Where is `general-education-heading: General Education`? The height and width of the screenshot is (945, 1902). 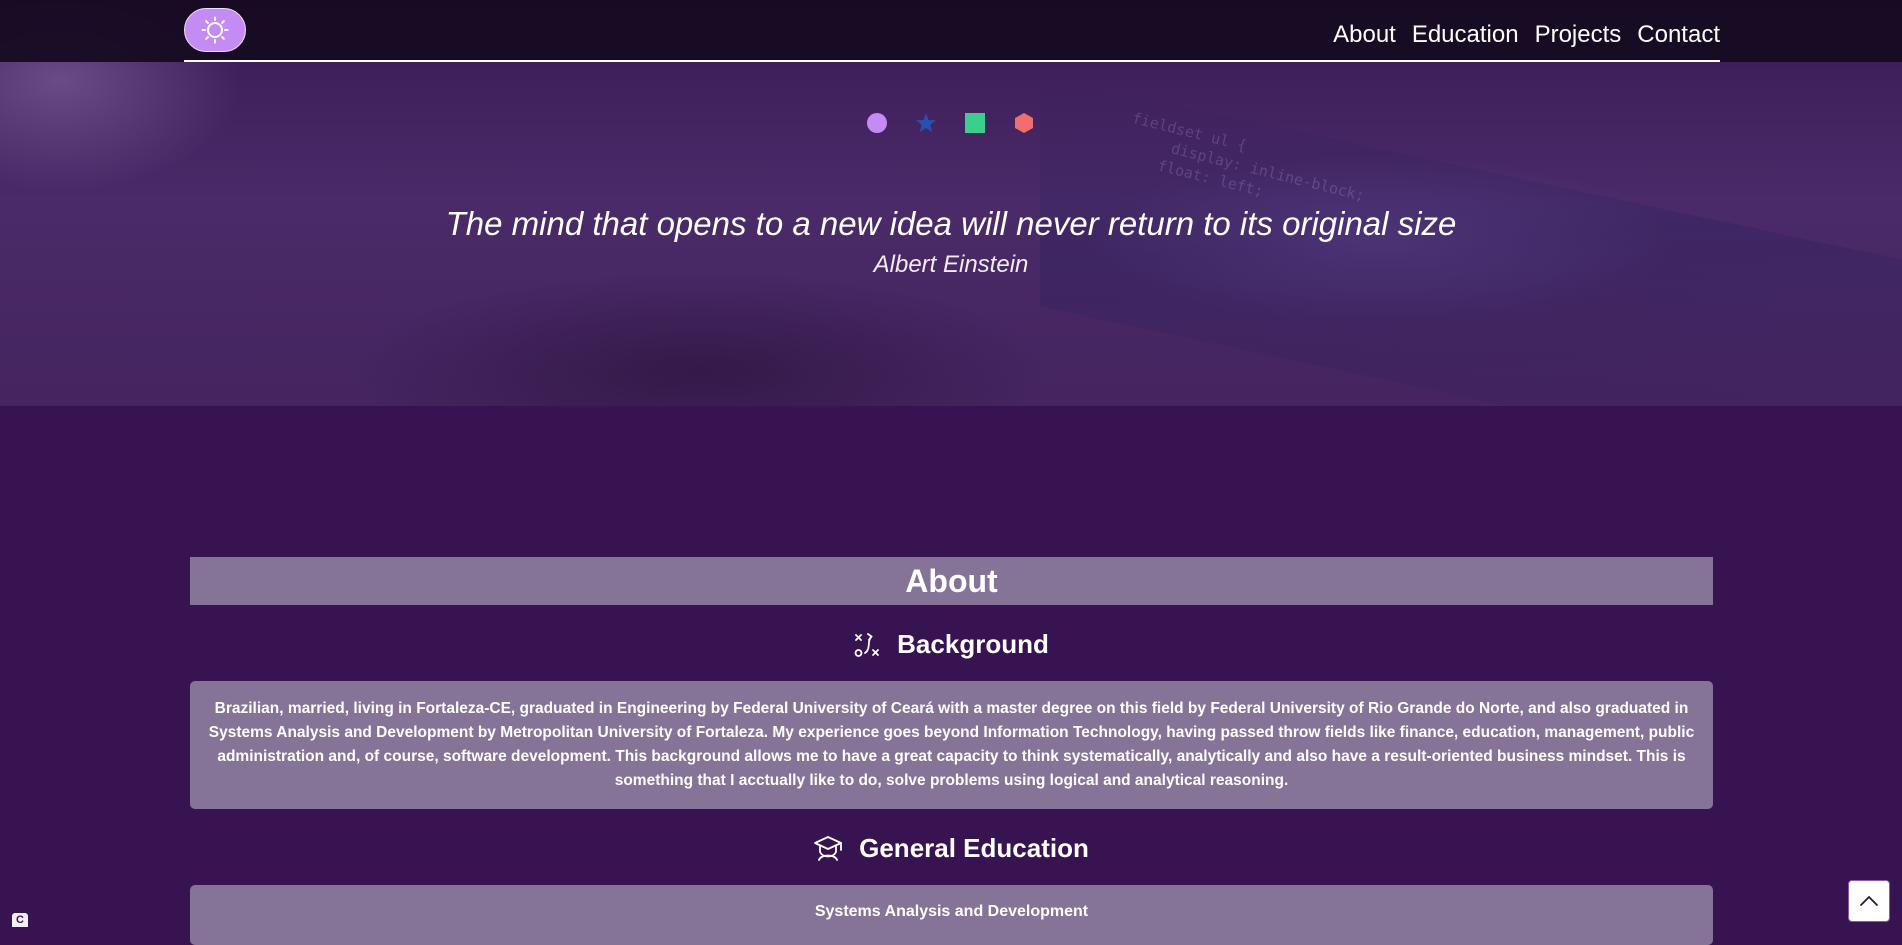 general-education-heading: General Education is located at coordinates (951, 848).